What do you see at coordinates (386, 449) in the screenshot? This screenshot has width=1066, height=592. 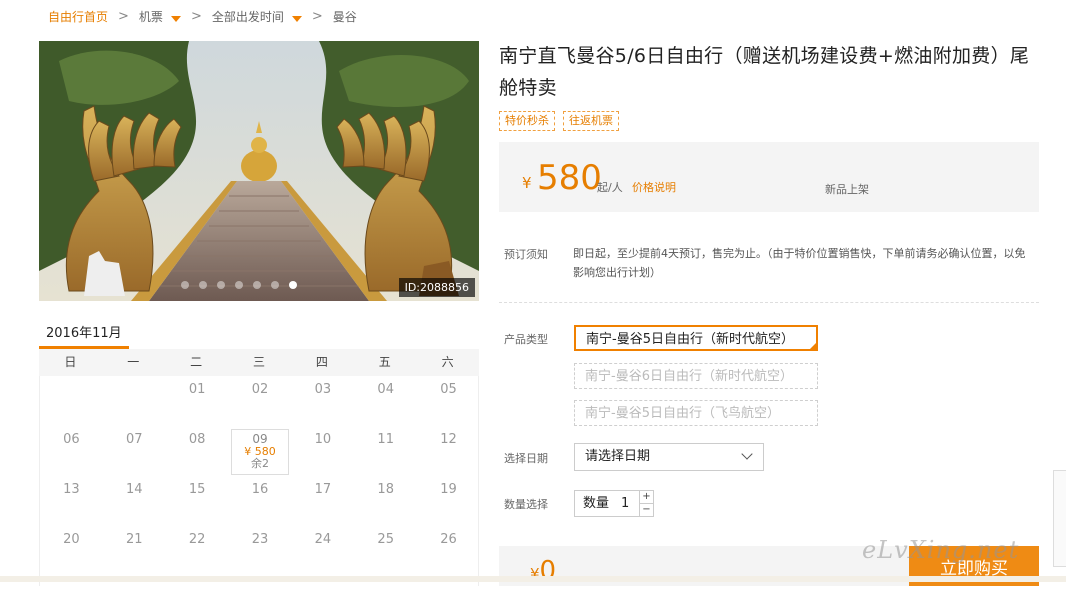 I see `calendar-day: 11` at bounding box center [386, 449].